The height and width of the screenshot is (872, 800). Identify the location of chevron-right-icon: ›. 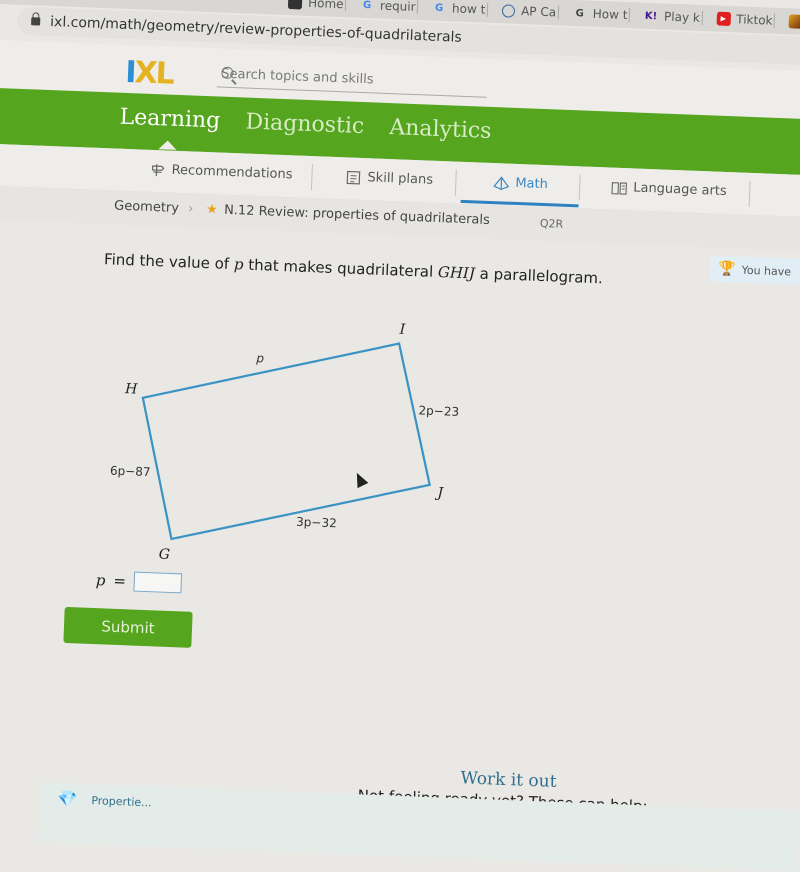
(190, 209).